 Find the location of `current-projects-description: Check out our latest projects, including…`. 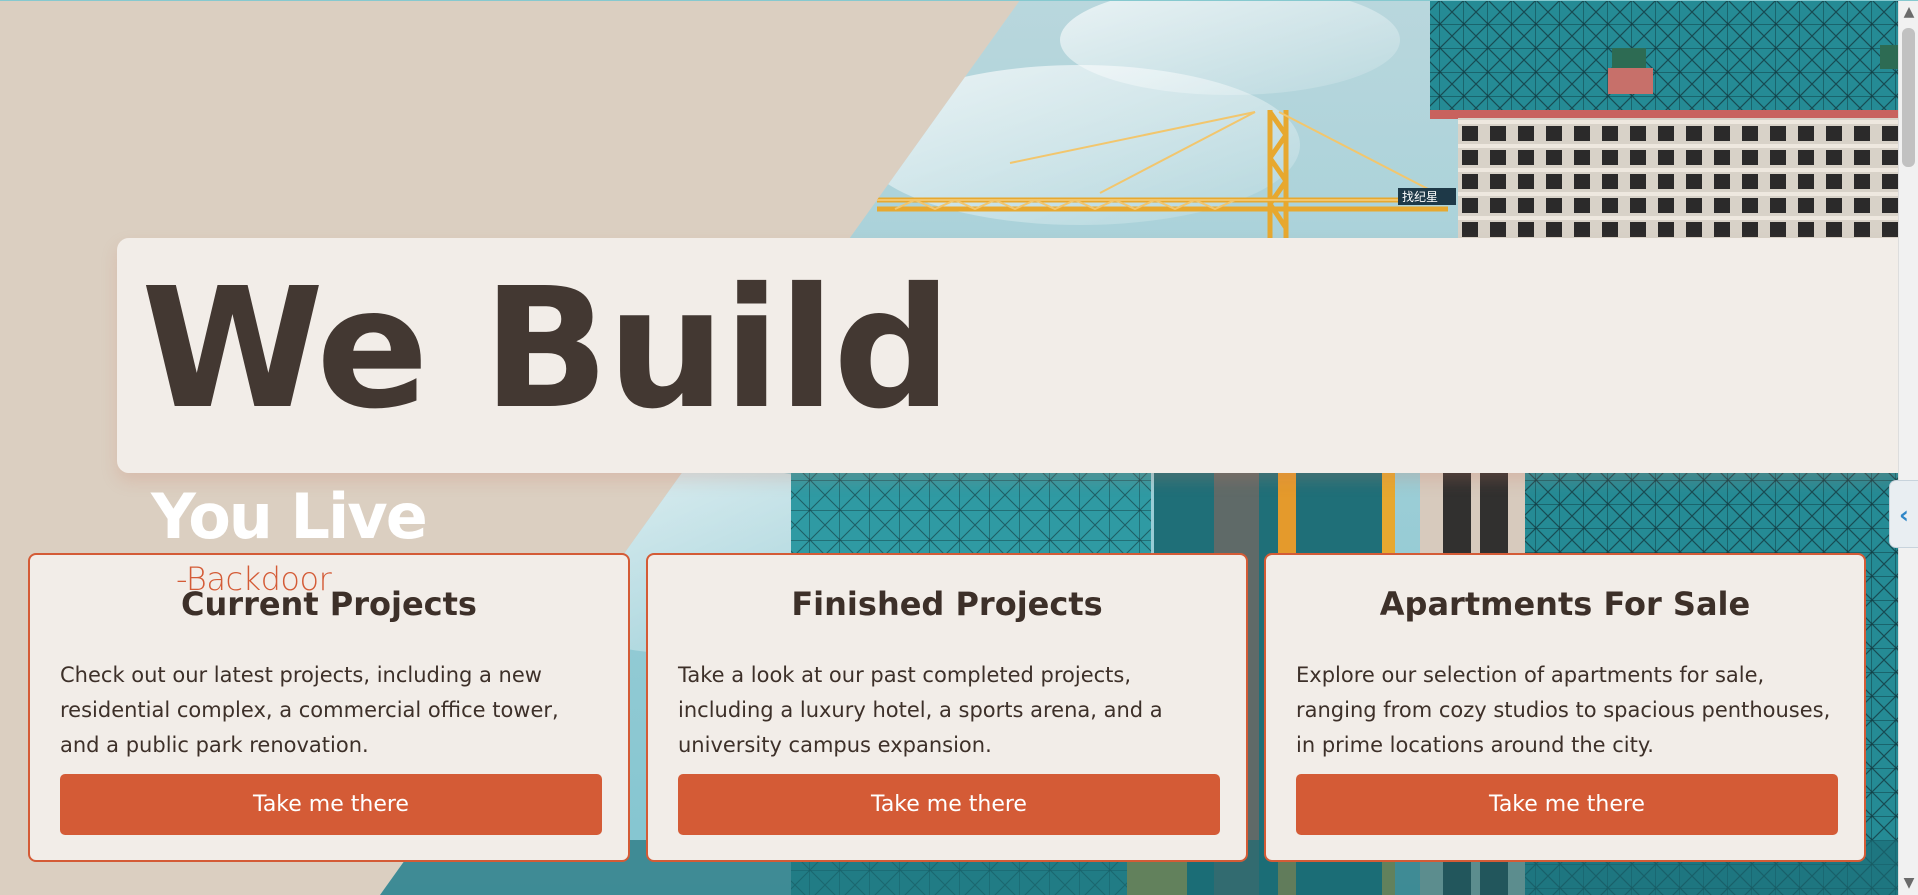

current-projects-description: Check out our latest projects, including… is located at coordinates (309, 710).